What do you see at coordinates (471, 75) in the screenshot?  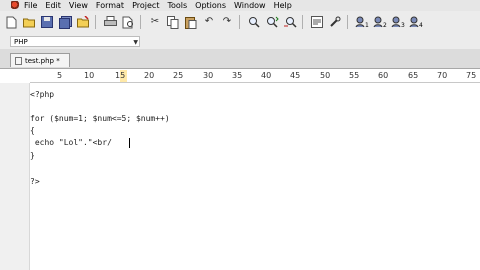 I see `ruler-label: 75` at bounding box center [471, 75].